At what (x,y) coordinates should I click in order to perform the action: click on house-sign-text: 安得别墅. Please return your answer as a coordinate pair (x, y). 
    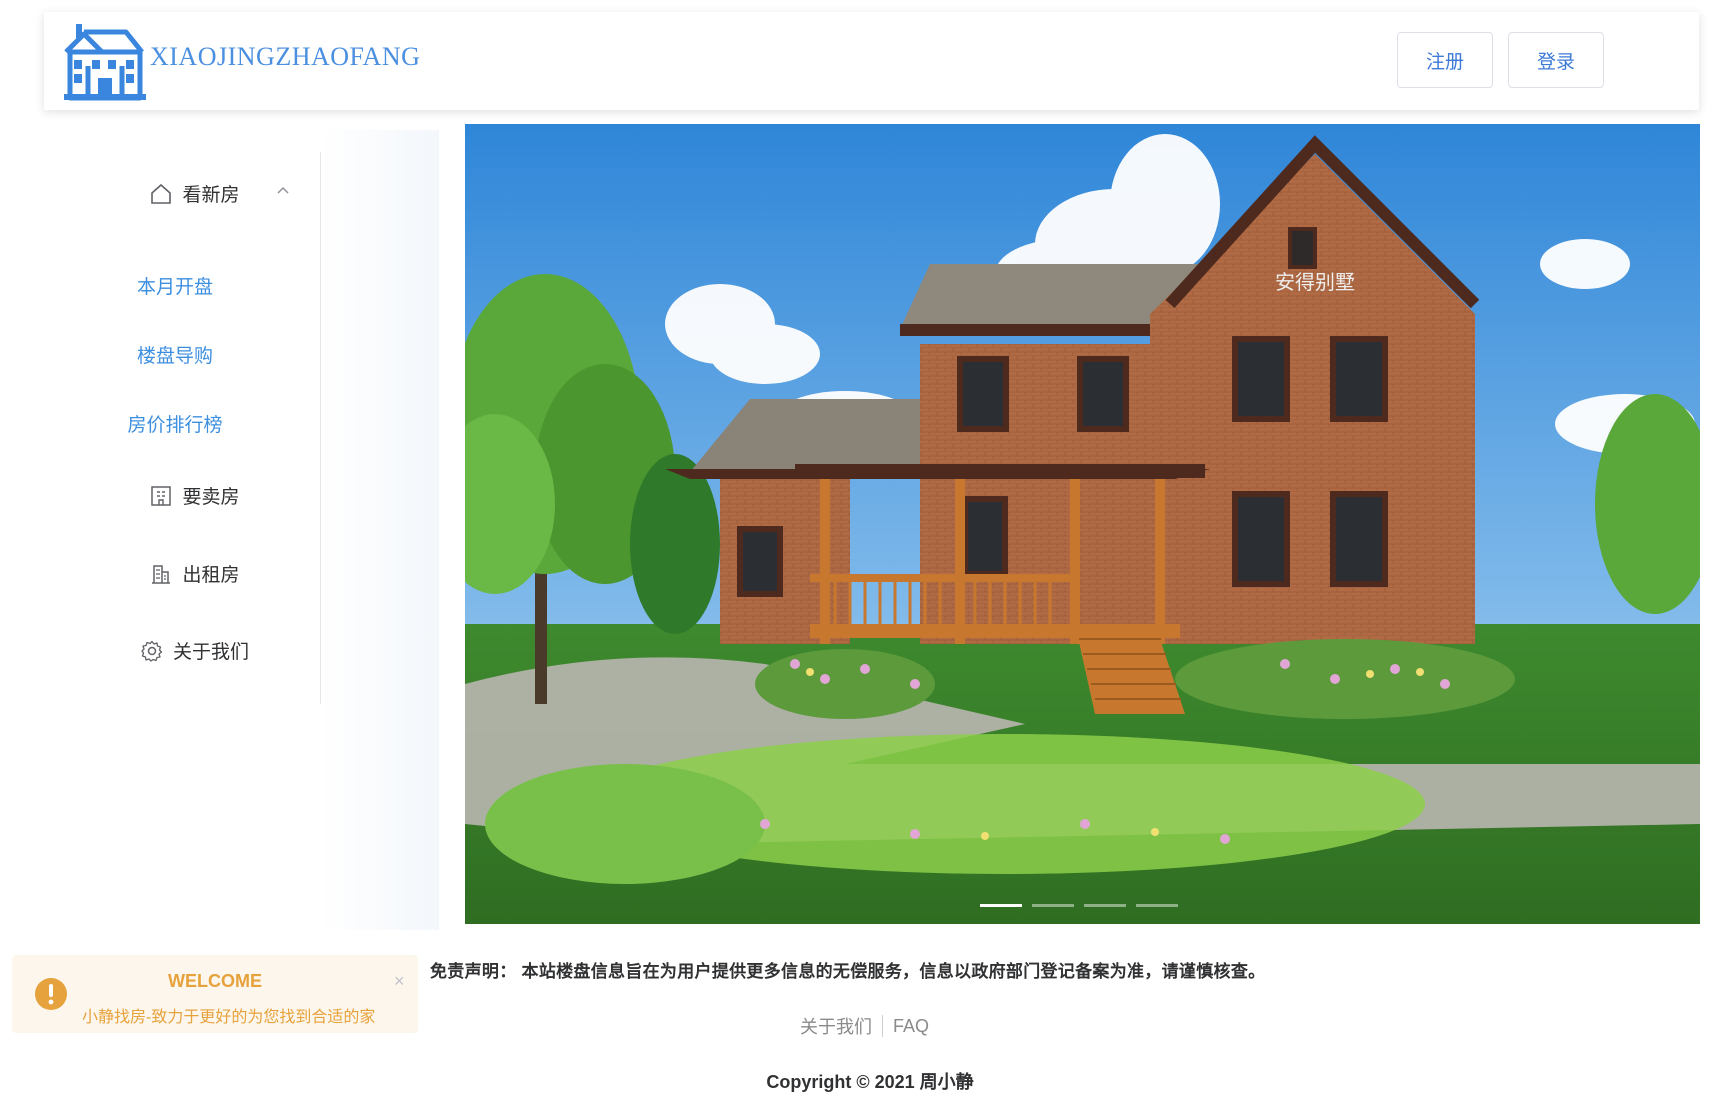
    Looking at the image, I should click on (1315, 282).